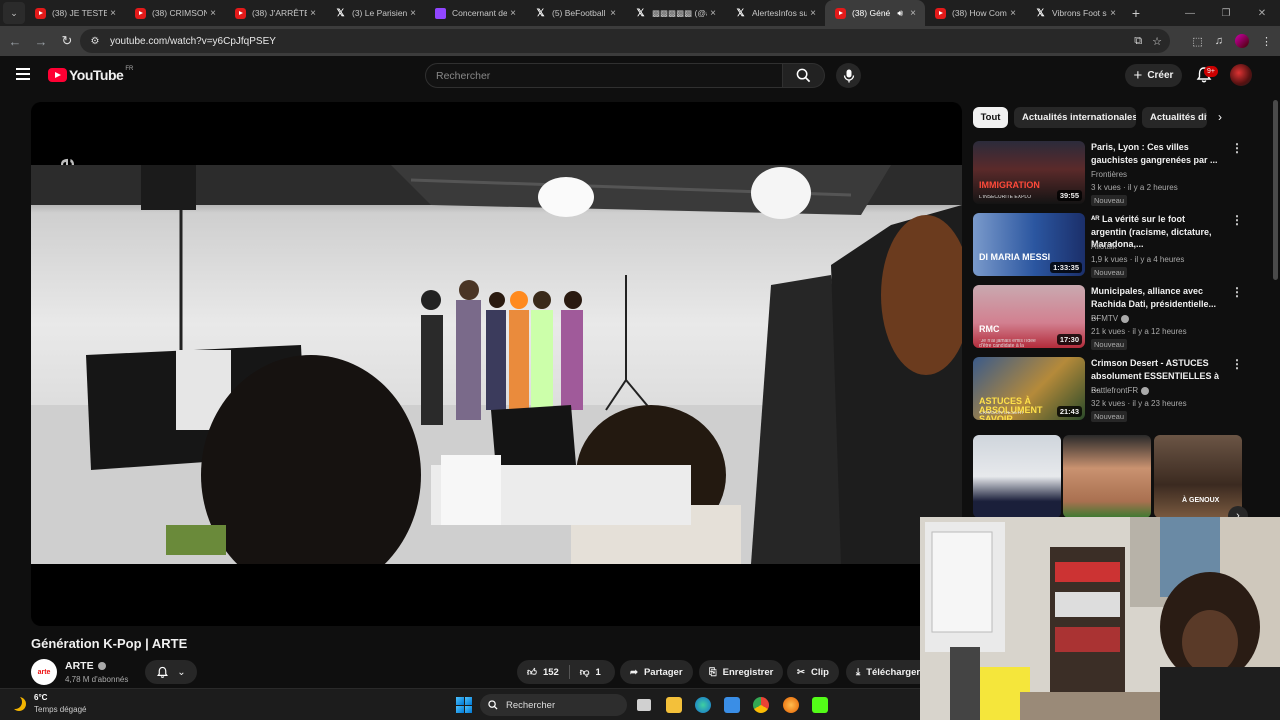  Describe the element at coordinates (275, 13) in the screenshot. I see `browser-tab: (38) J'ARRÊTE T×` at that location.